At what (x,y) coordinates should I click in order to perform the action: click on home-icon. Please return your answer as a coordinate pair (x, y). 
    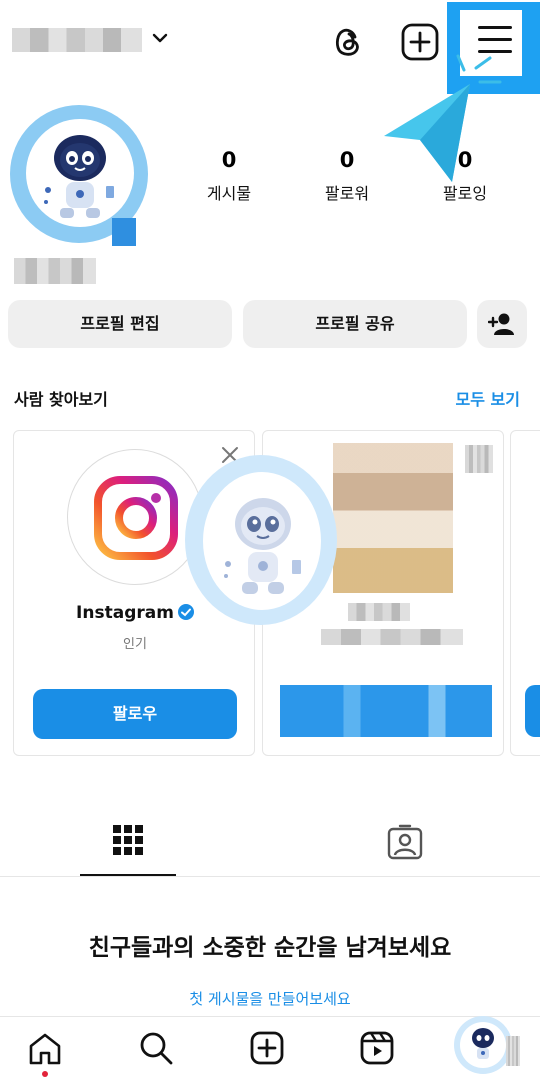
    Looking at the image, I should click on (45, 1049).